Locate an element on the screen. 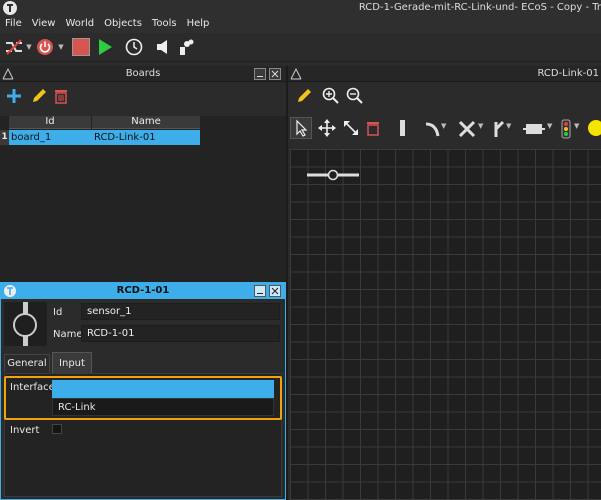 This screenshot has height=500, width=601. pointer-icon is located at coordinates (302, 128).